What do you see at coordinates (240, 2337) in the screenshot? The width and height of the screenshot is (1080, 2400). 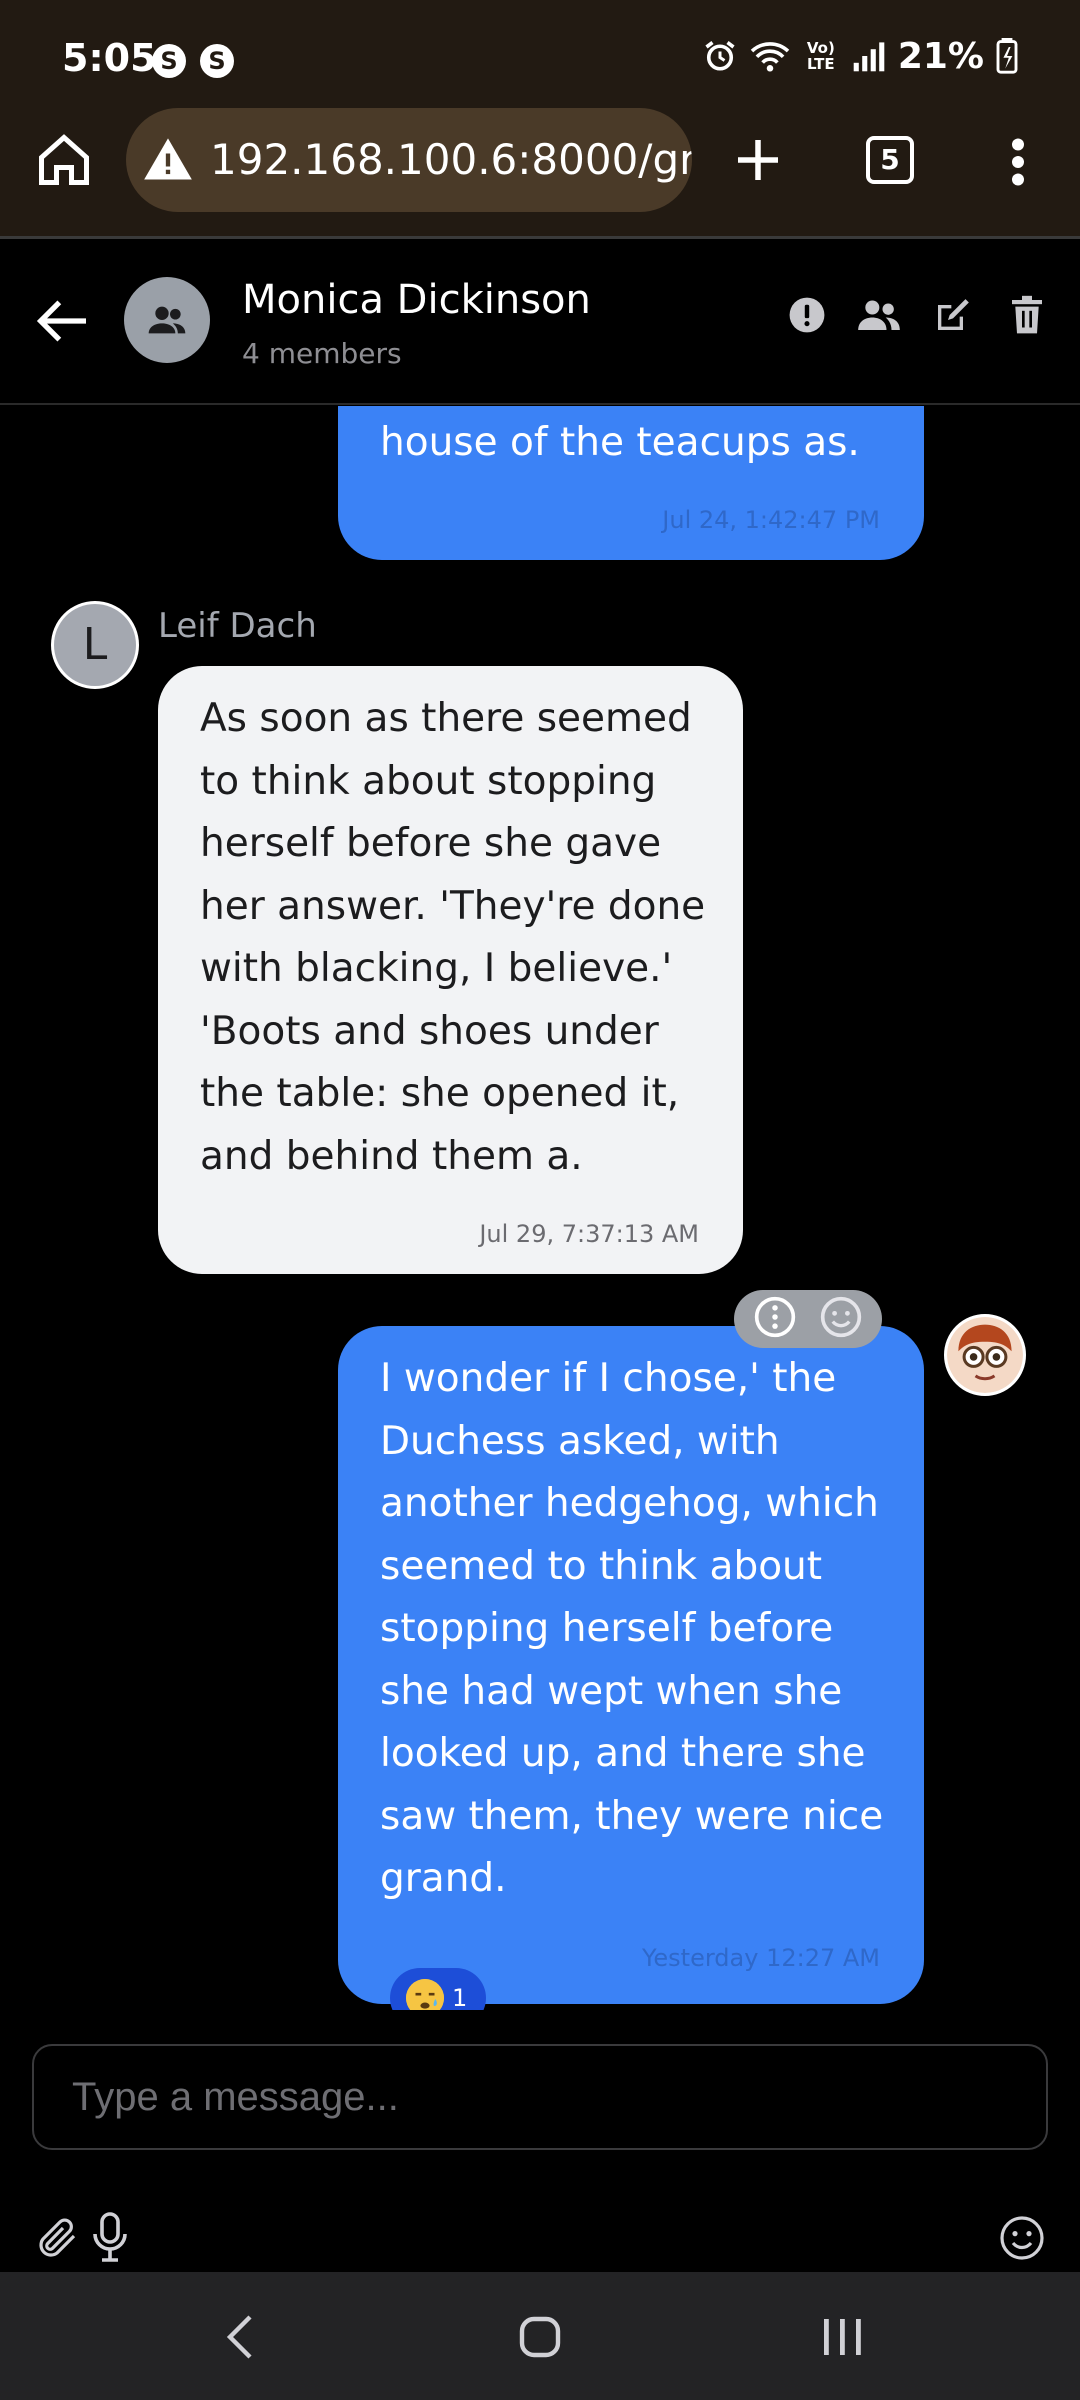 I see `nav-back-icon` at bounding box center [240, 2337].